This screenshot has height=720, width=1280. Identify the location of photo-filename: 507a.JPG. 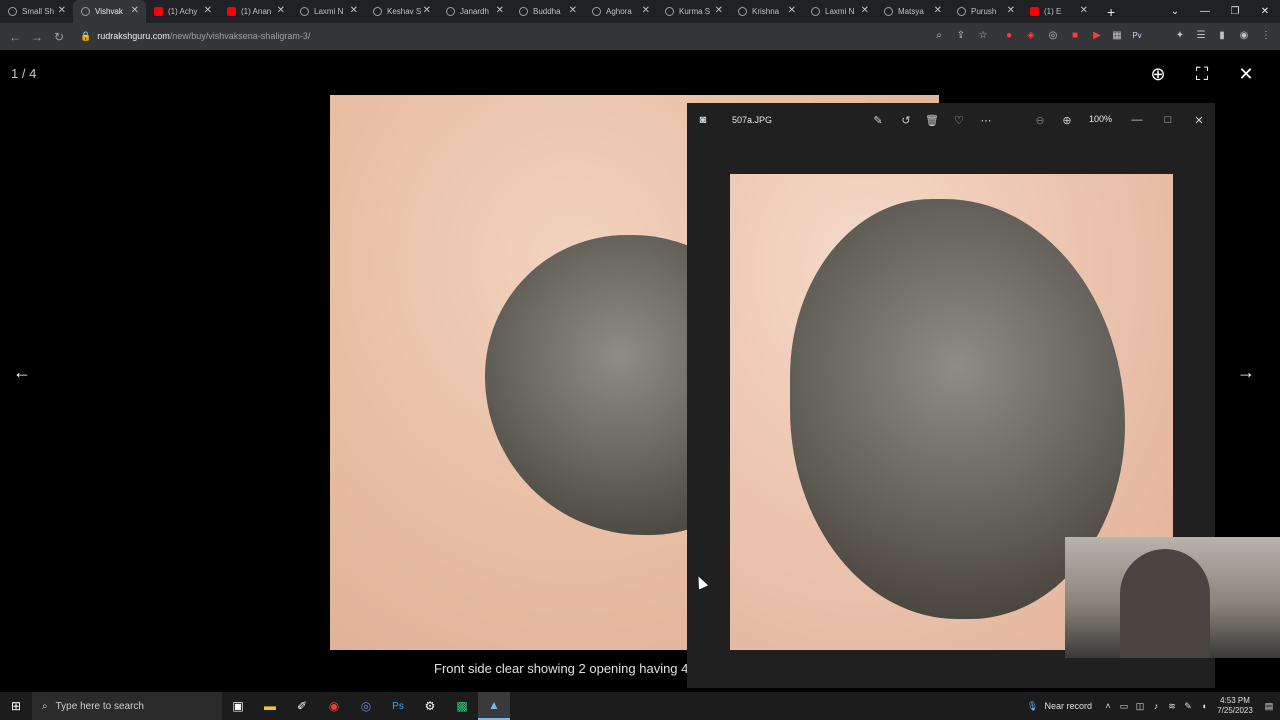
(752, 120).